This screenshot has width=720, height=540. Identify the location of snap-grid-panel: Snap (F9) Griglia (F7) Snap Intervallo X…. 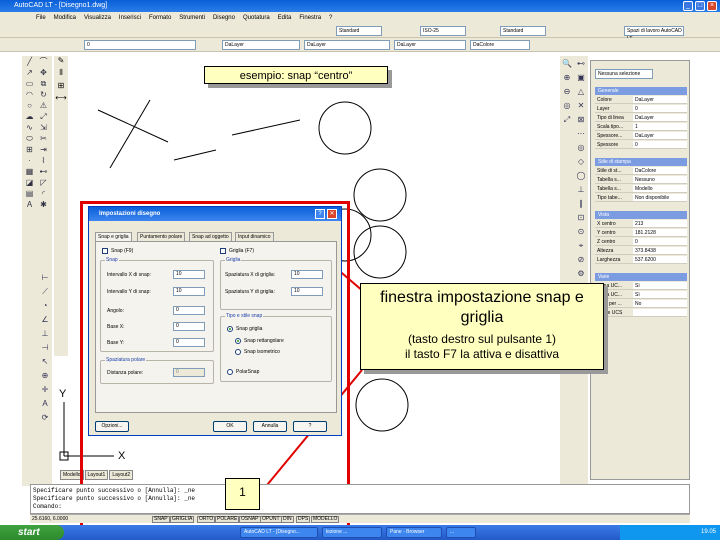
(216, 327).